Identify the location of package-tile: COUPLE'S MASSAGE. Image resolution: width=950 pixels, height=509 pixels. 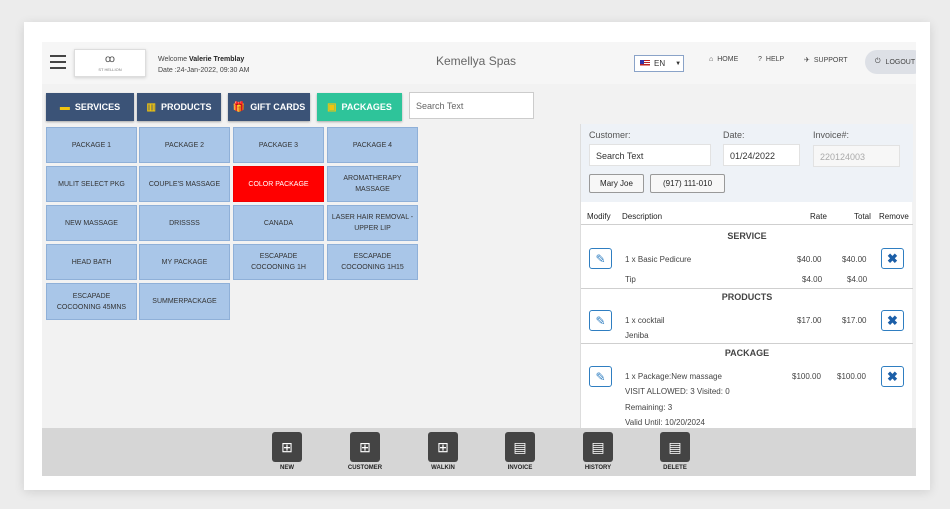
(184, 184).